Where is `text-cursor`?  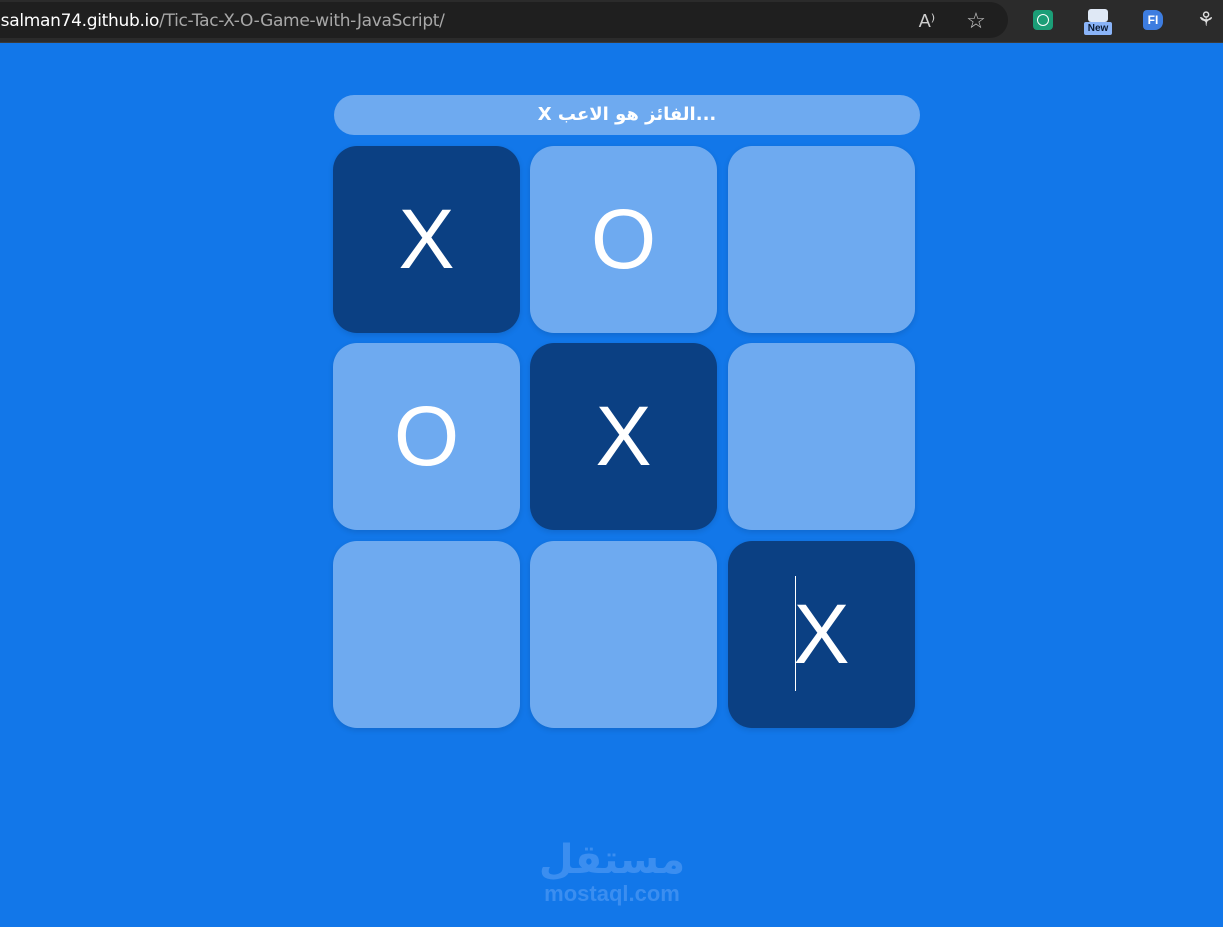 text-cursor is located at coordinates (795, 633).